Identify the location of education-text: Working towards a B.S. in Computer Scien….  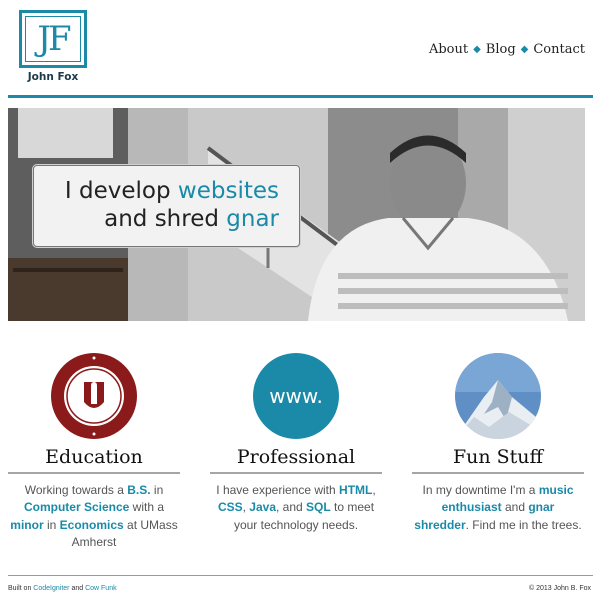
(94, 517).